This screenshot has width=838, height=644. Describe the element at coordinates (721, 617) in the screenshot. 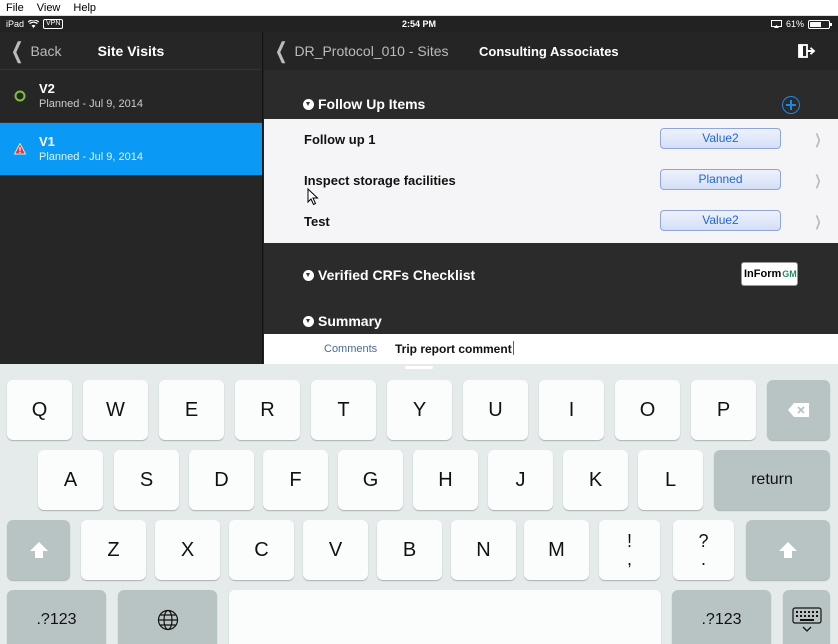

I see `numbers-key-right: .?123` at that location.